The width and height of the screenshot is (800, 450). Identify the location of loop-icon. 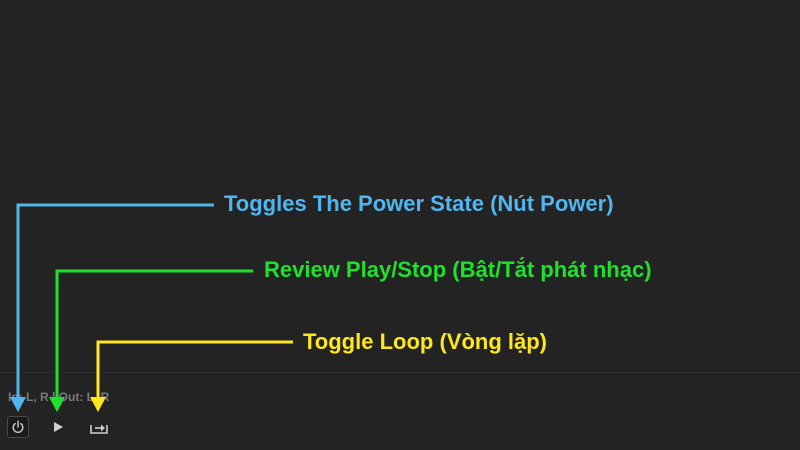
(99, 429).